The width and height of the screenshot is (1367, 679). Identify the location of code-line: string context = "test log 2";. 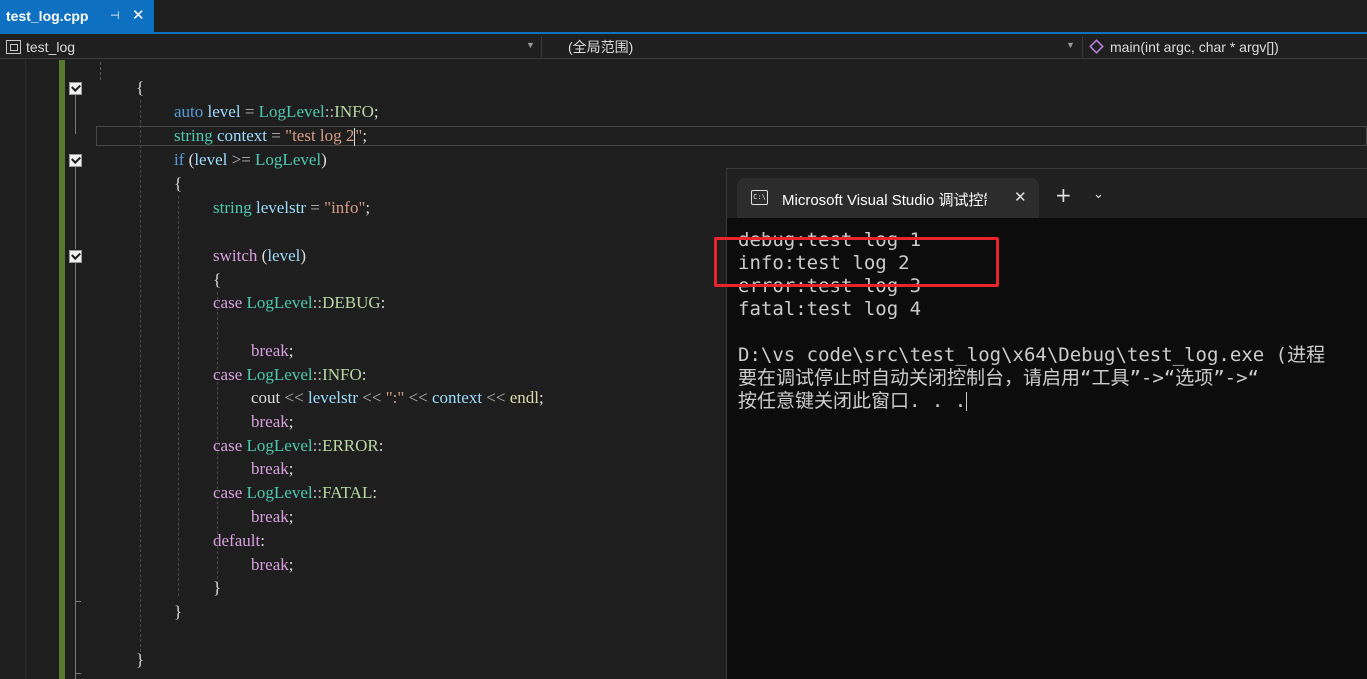
(270, 136).